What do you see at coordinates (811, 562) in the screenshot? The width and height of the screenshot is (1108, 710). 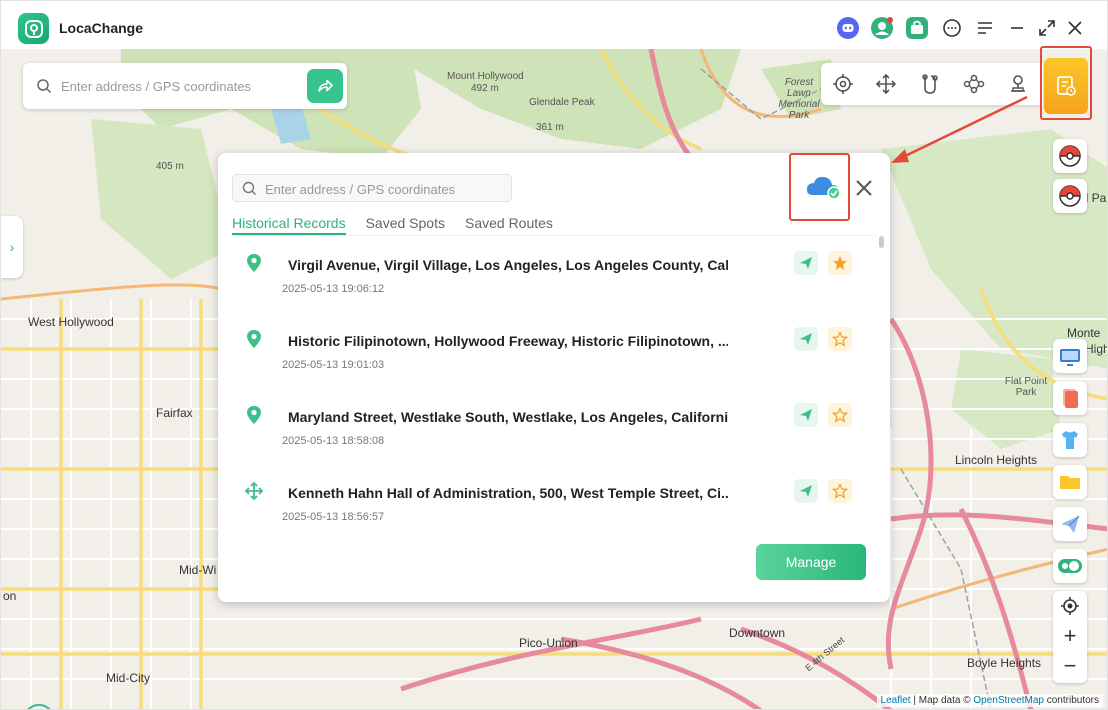 I see `manage-button: Manage` at bounding box center [811, 562].